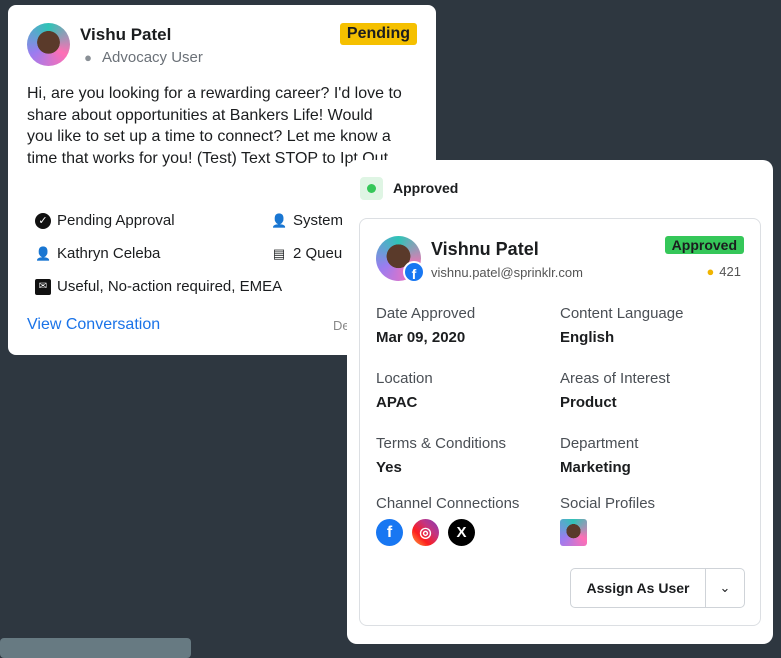  I want to click on social-label: Social Profiles, so click(608, 503).